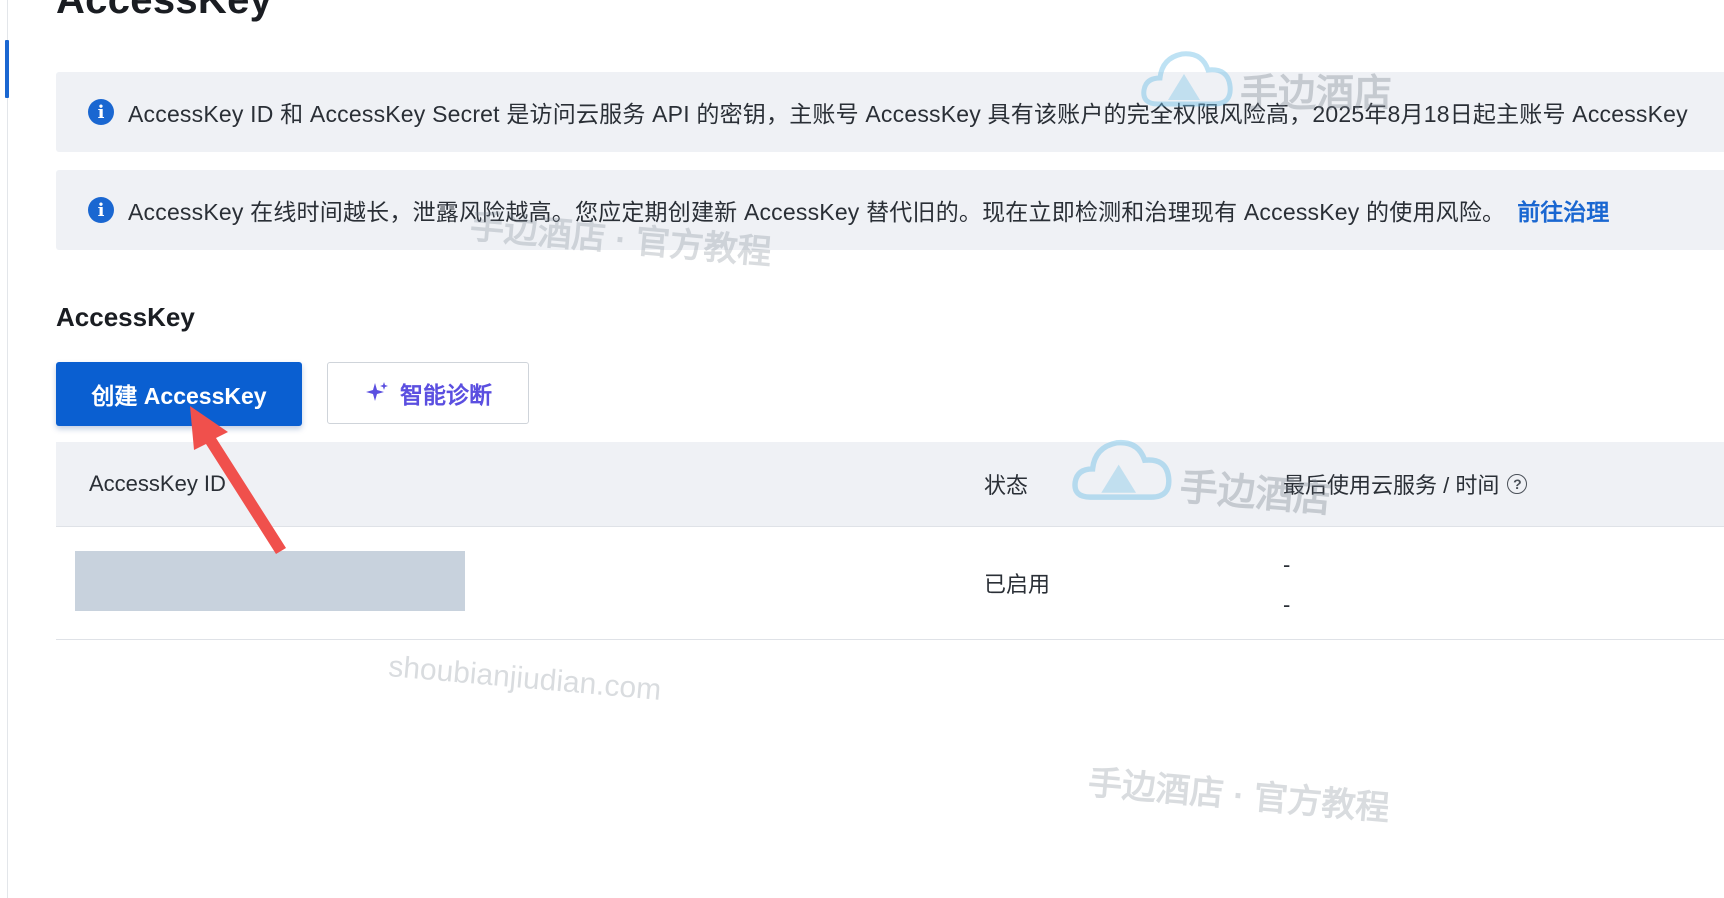 This screenshot has width=1724, height=898. I want to click on column-header-last-used-label: 最后使用云服务 / 时间, so click(1391, 485).